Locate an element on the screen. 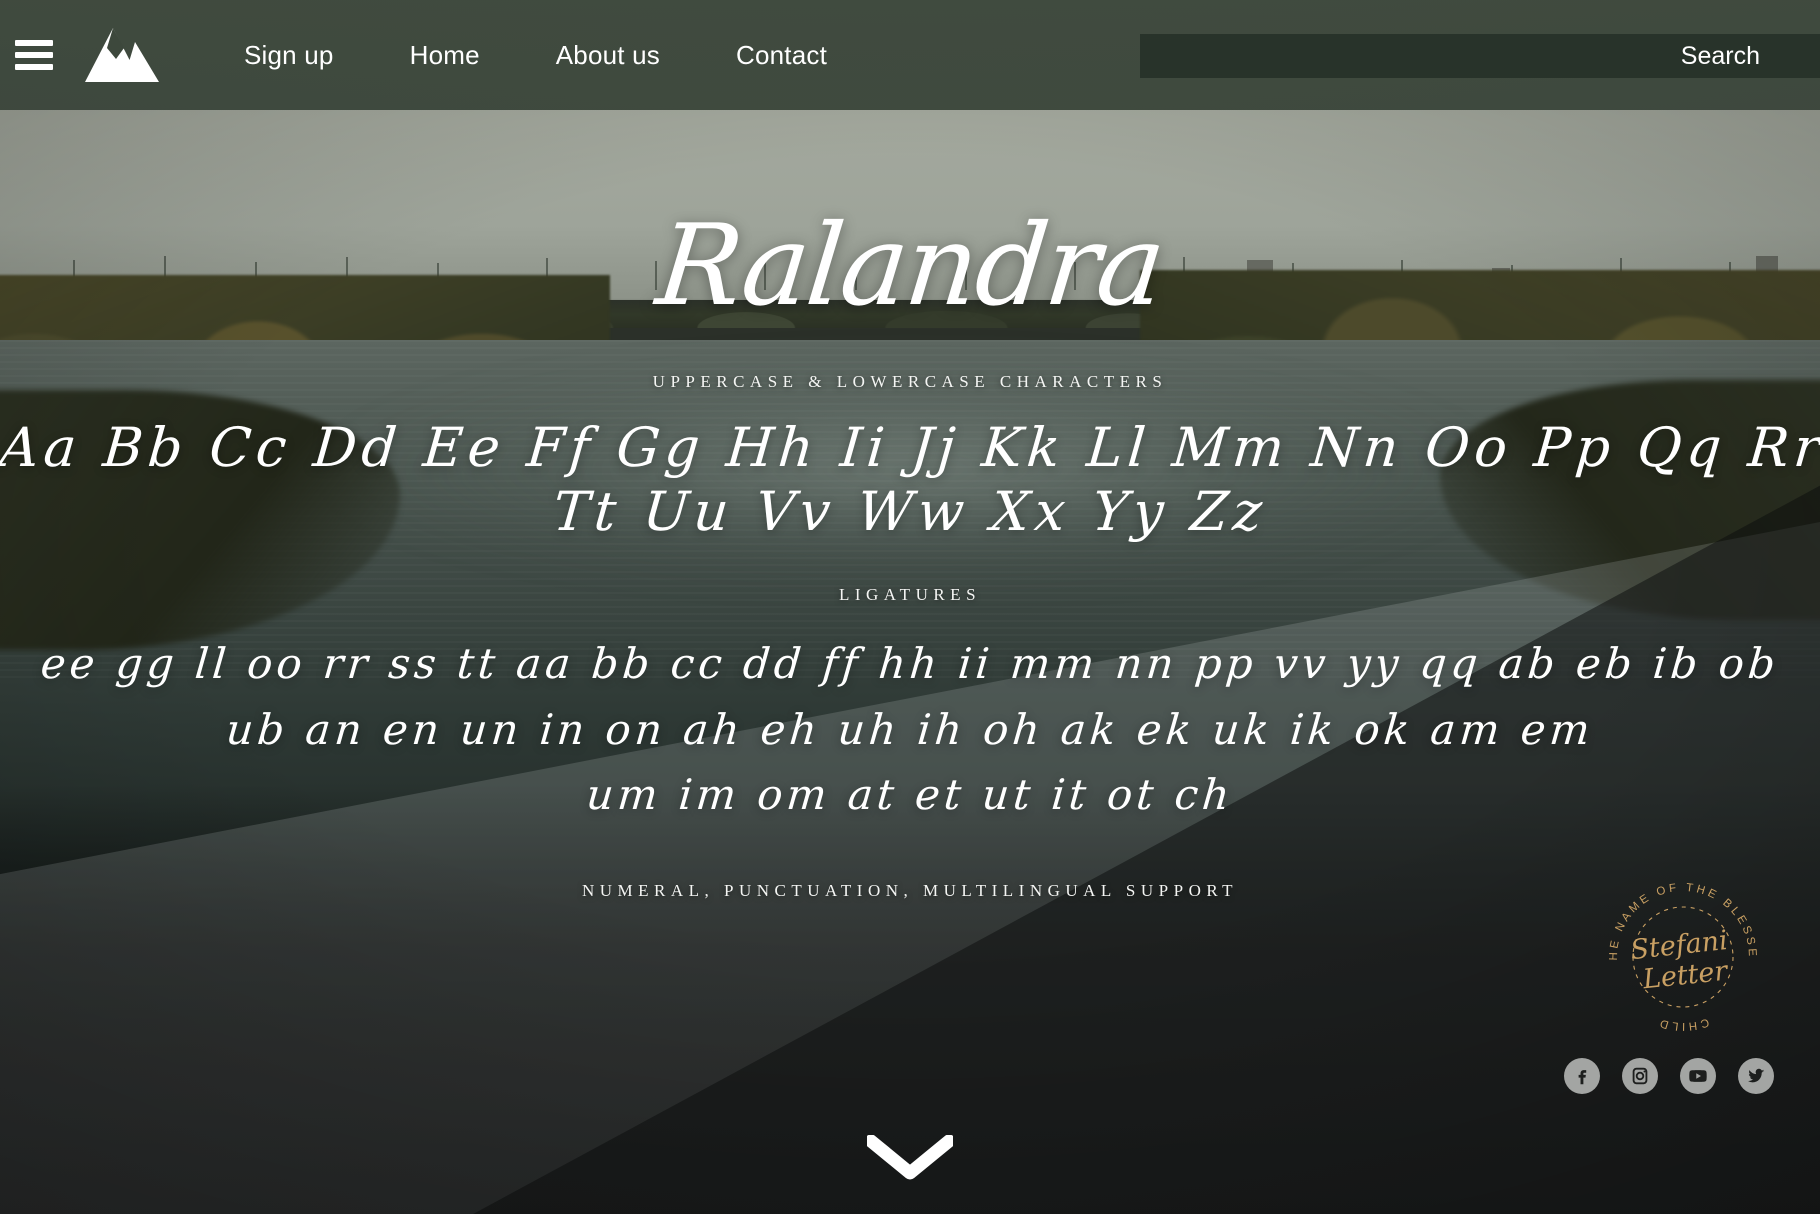  badge-ring-text-bottom: CHILD is located at coordinates (1683, 1024).